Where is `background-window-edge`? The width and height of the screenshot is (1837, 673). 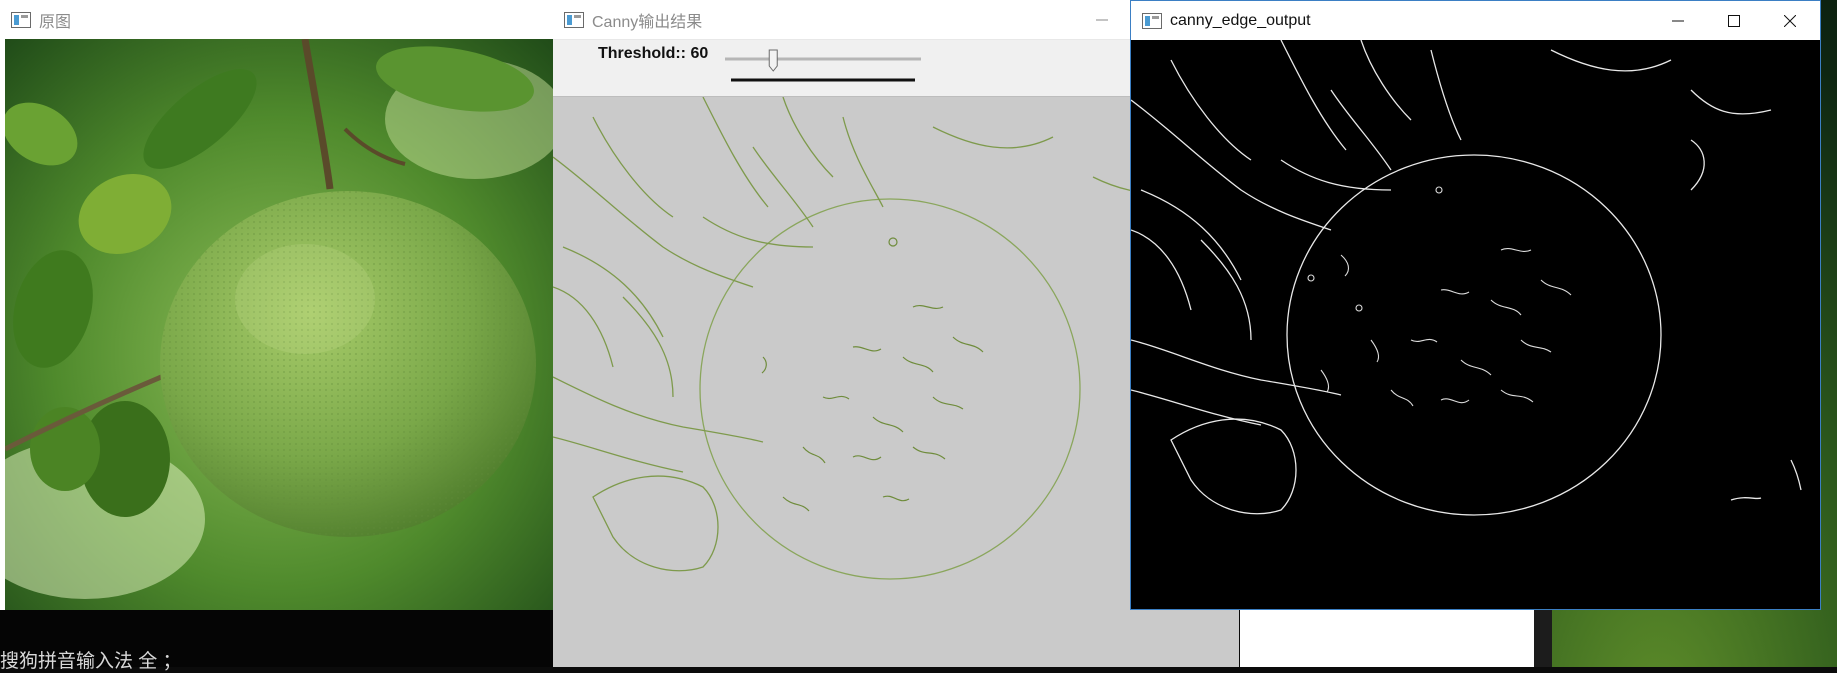
background-window-edge is located at coordinates (1543, 636).